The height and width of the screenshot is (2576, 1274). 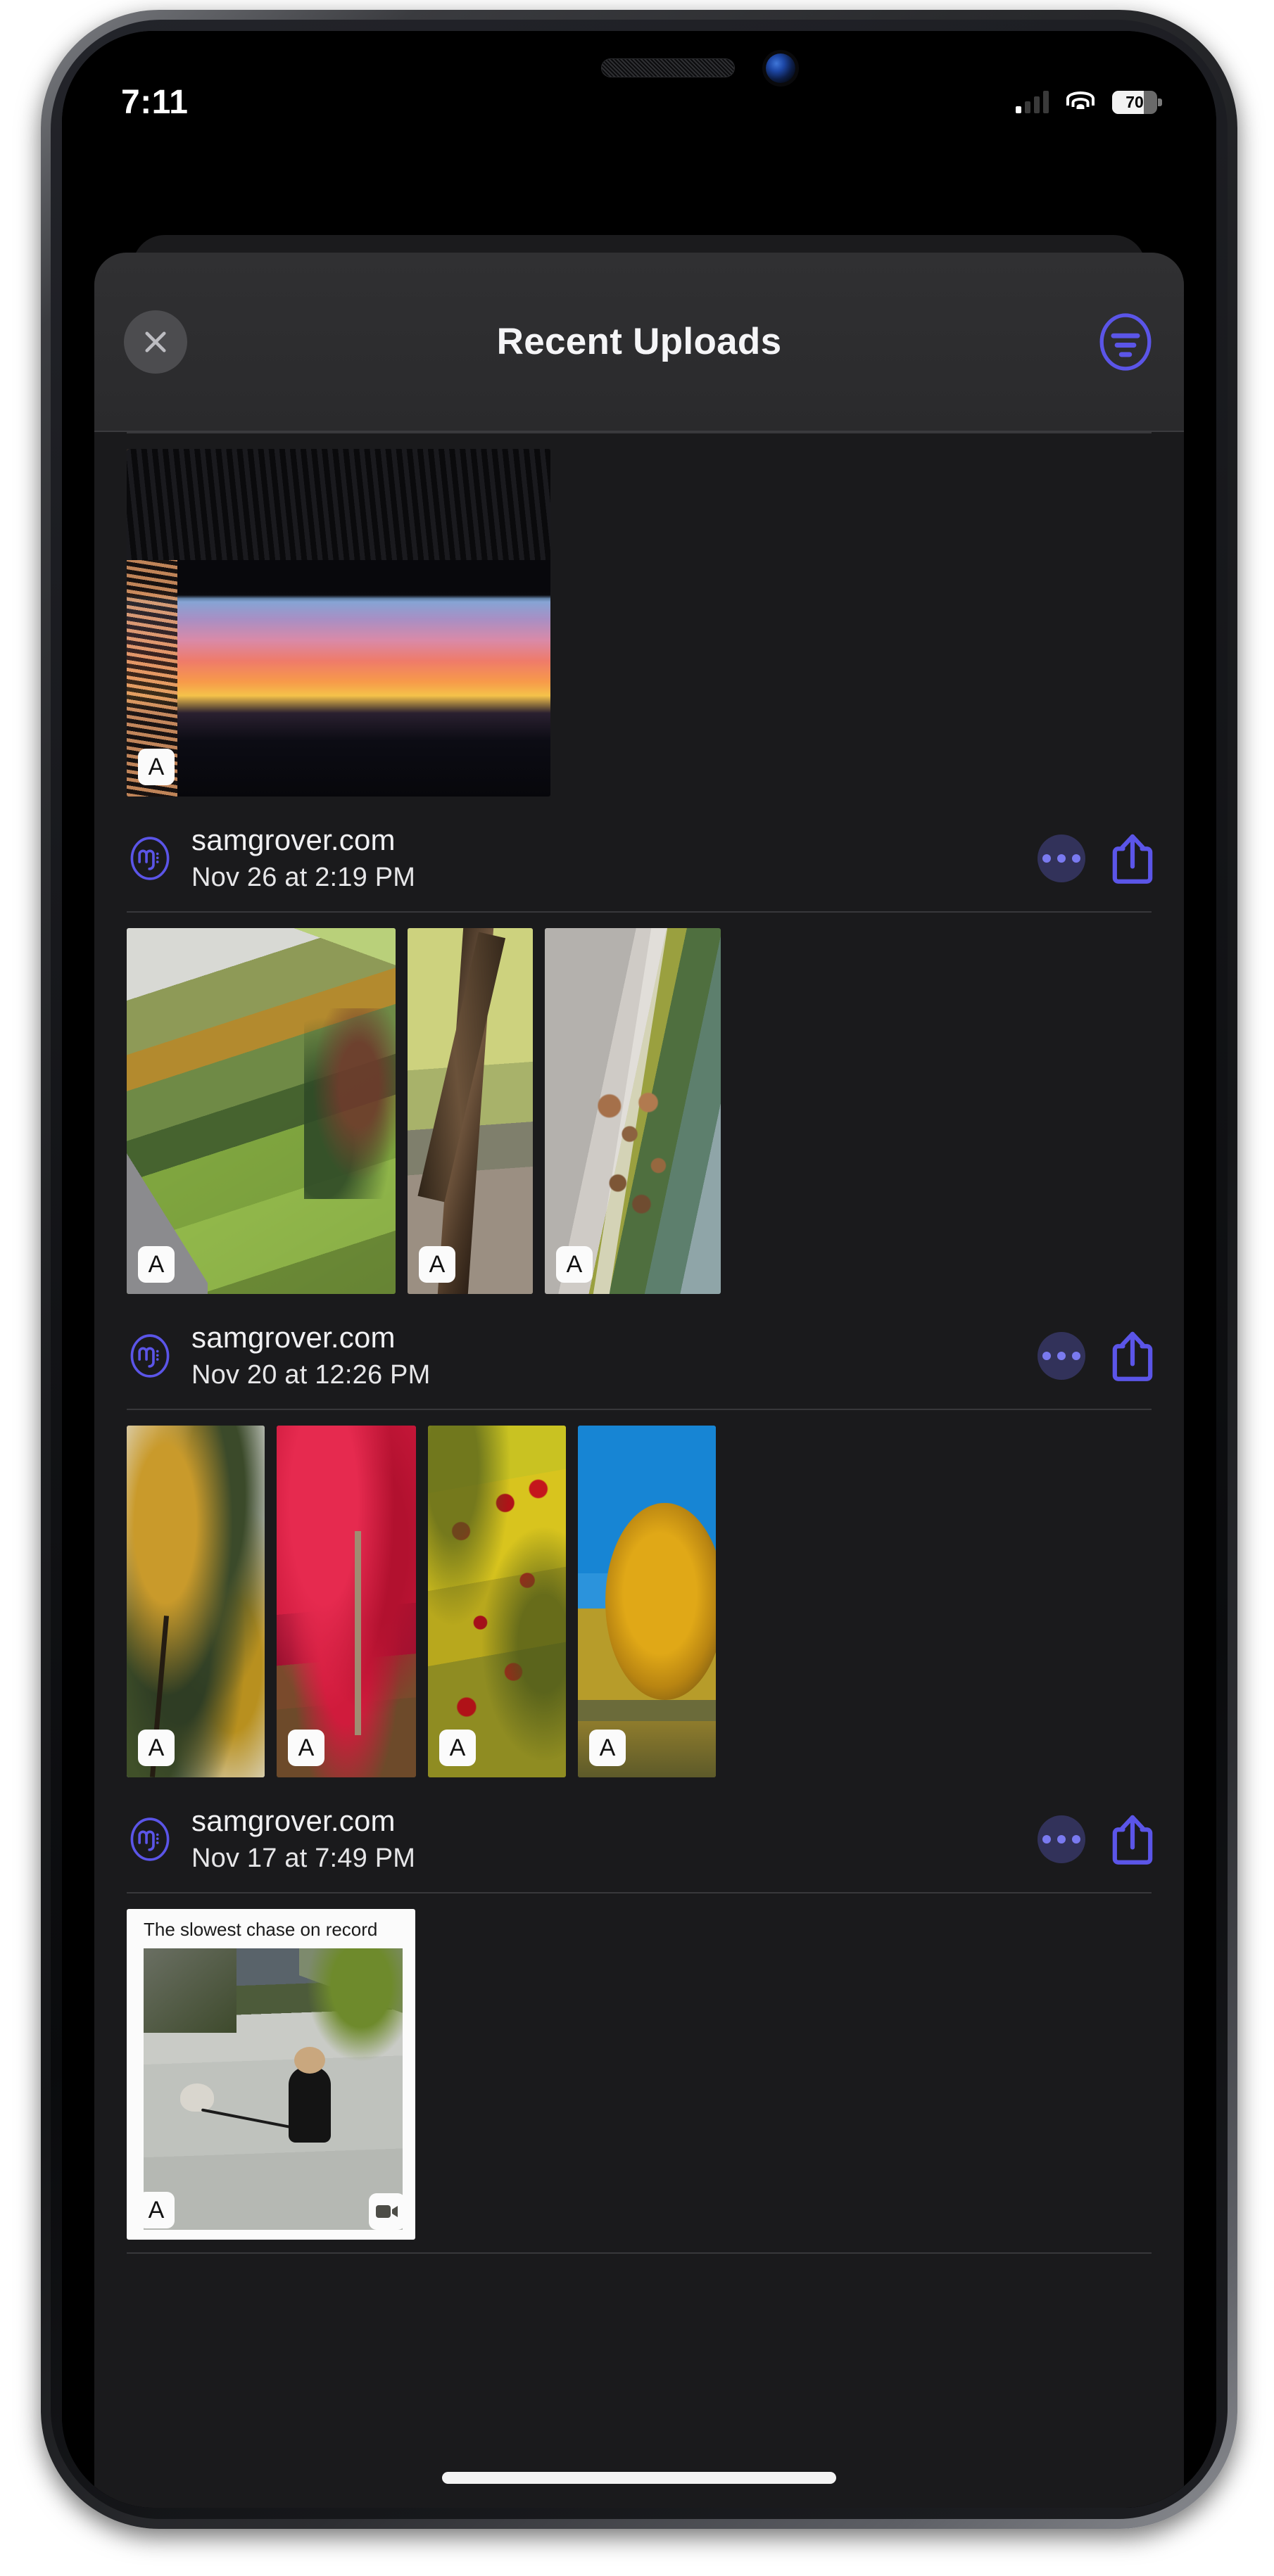 I want to click on status-bar-indicators: 70, so click(x=1089, y=102).